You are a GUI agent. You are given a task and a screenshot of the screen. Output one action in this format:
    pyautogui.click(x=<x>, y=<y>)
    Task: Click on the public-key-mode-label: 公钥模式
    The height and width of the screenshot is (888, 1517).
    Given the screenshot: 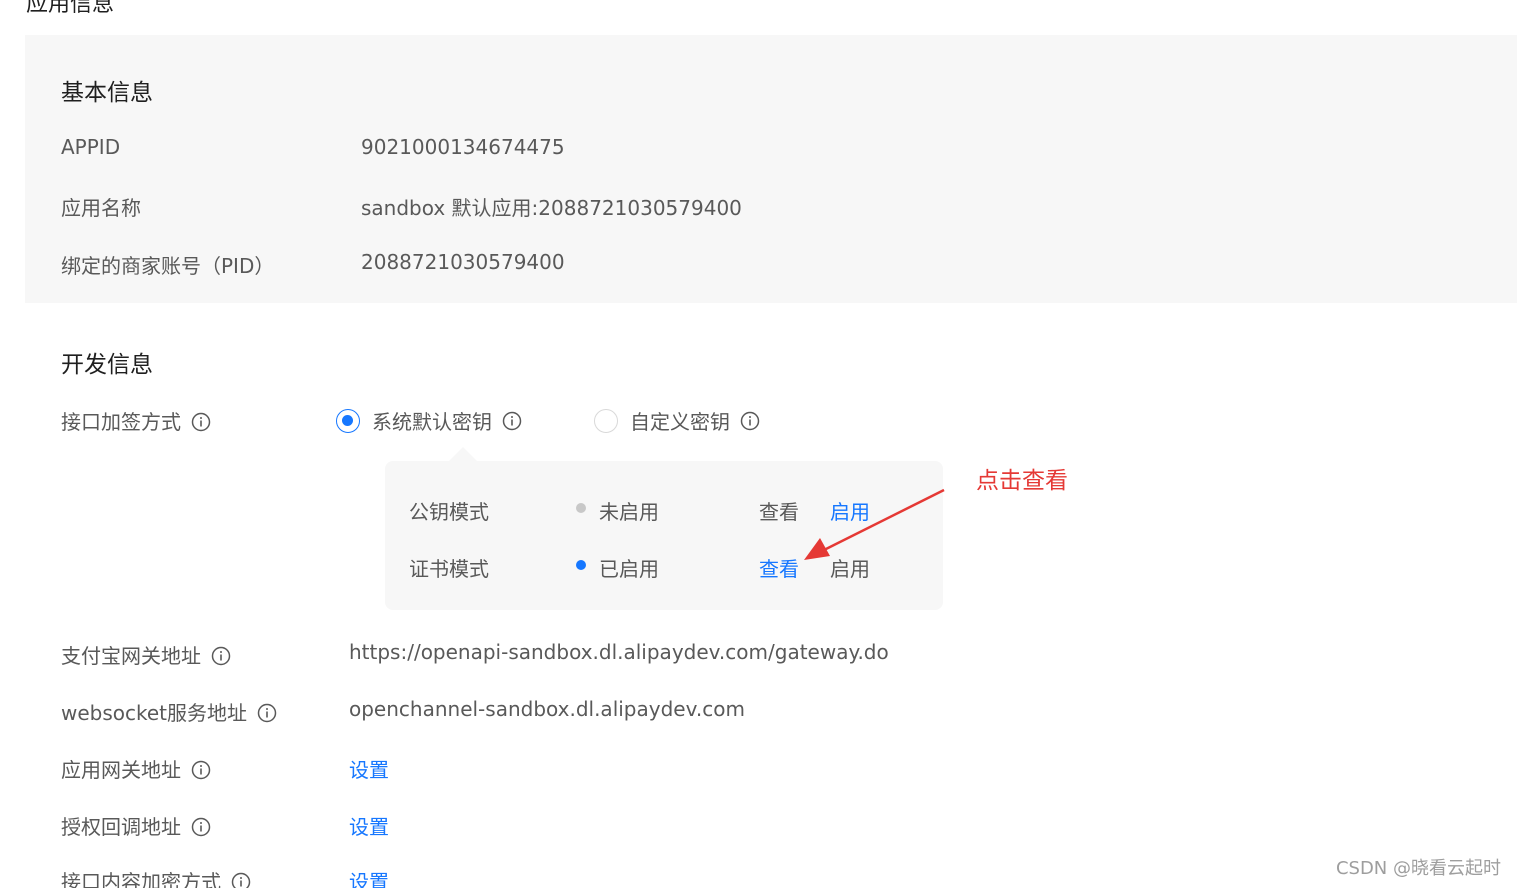 What is the action you would take?
    pyautogui.click(x=449, y=512)
    